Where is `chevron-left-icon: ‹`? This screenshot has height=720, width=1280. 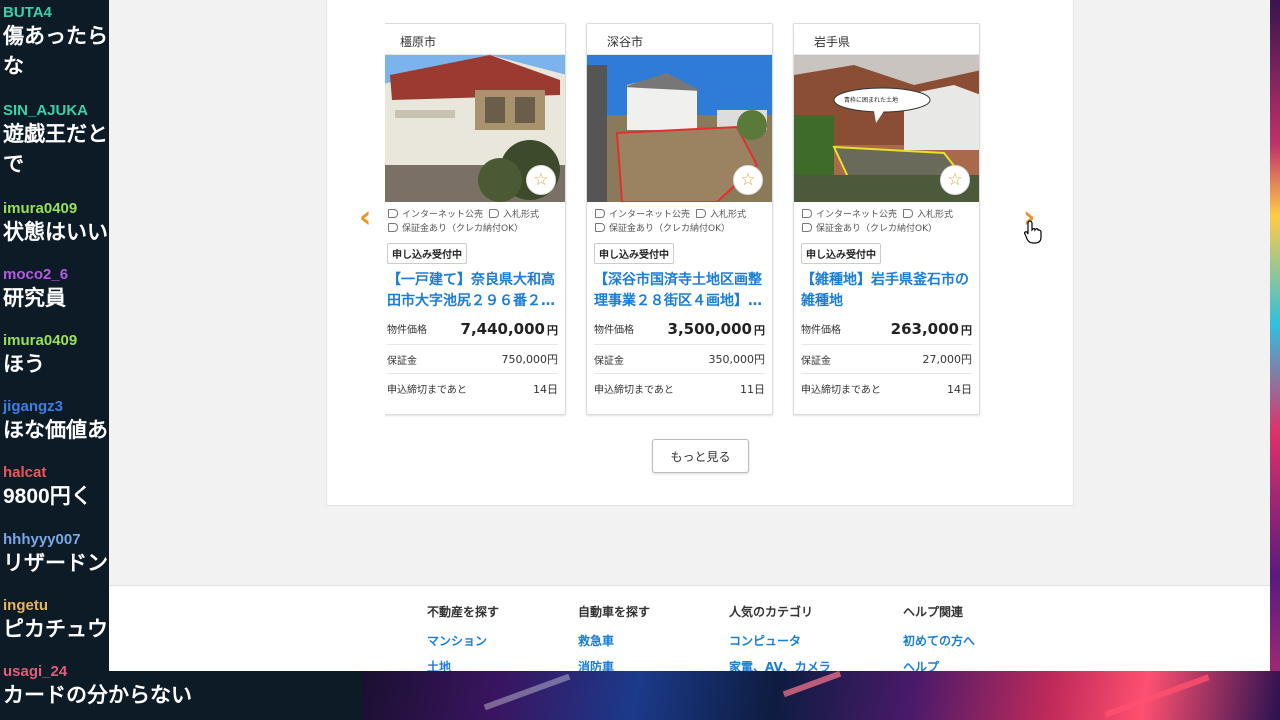 chevron-left-icon: ‹ is located at coordinates (365, 217).